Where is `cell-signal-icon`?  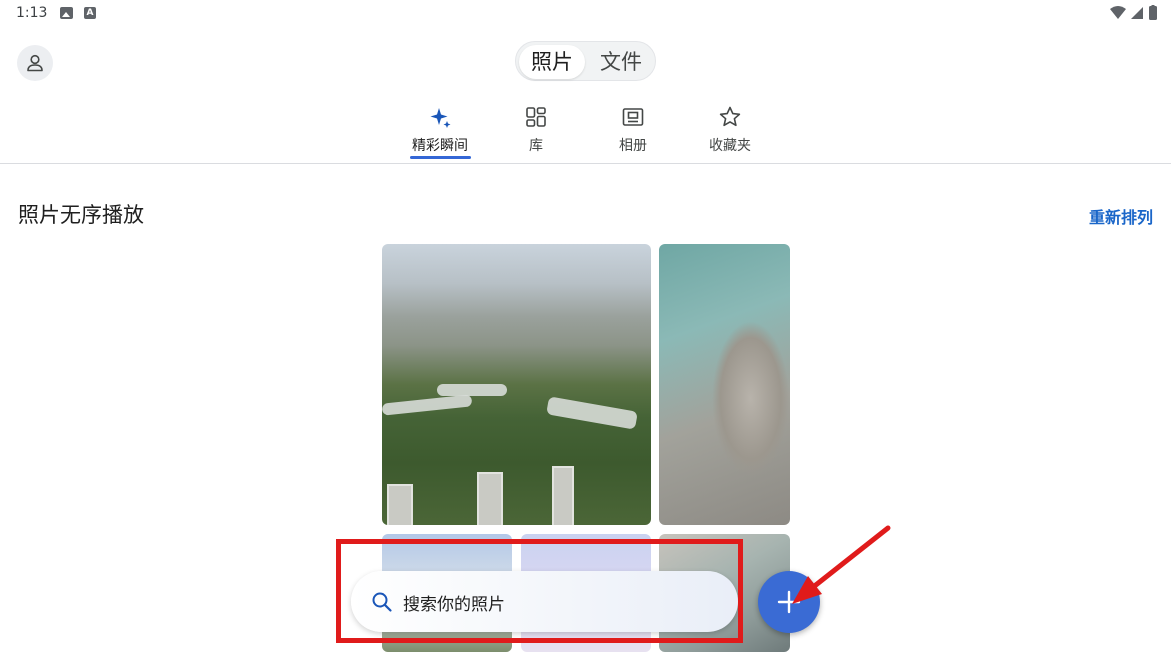 cell-signal-icon is located at coordinates (1137, 13).